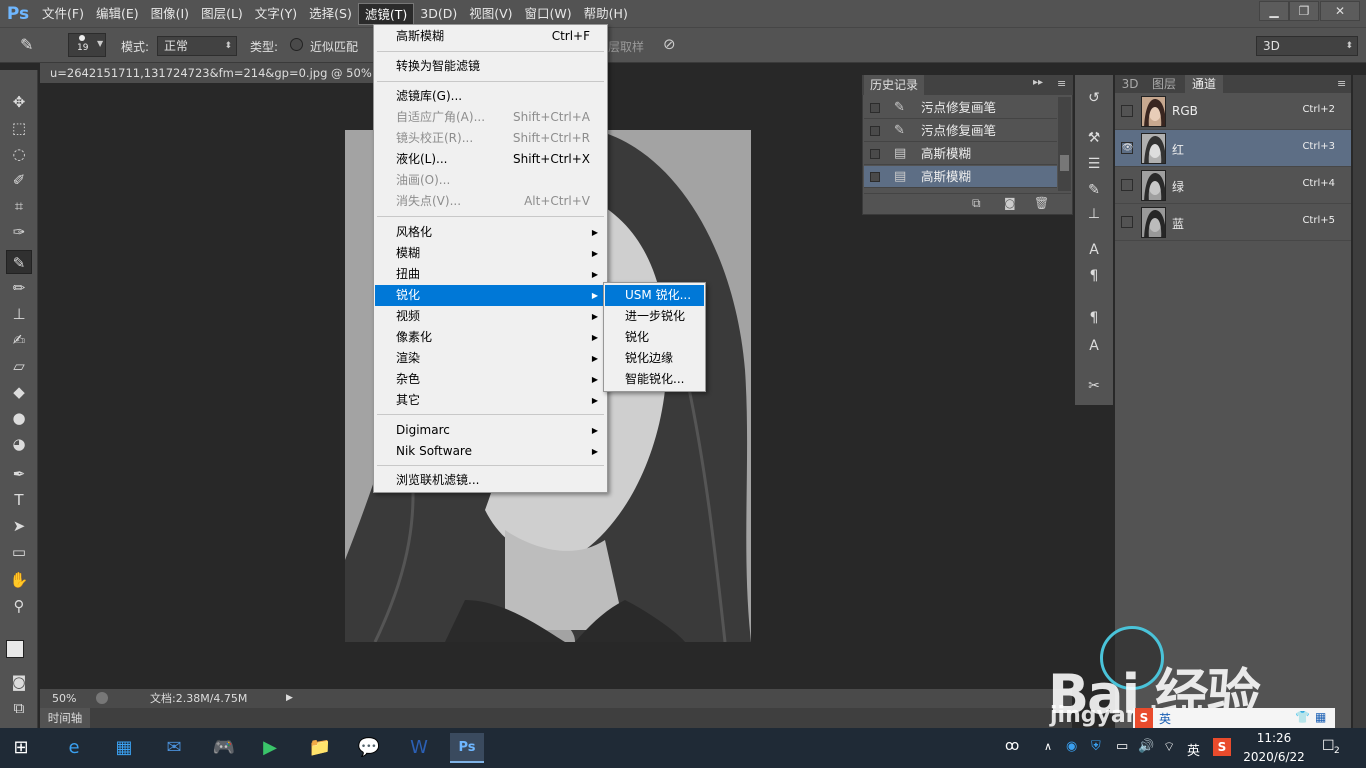 Image resolution: width=1366 pixels, height=768 pixels. What do you see at coordinates (490, 295) in the screenshot?
I see `filter-sharpen: 锐化 ▶` at bounding box center [490, 295].